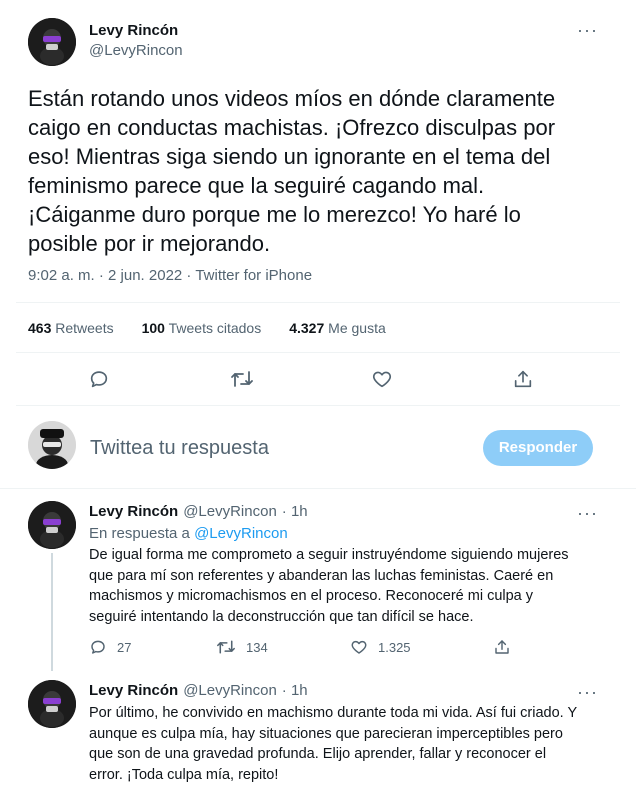 This screenshot has height=792, width=636. I want to click on author-avatar, so click(52, 42).